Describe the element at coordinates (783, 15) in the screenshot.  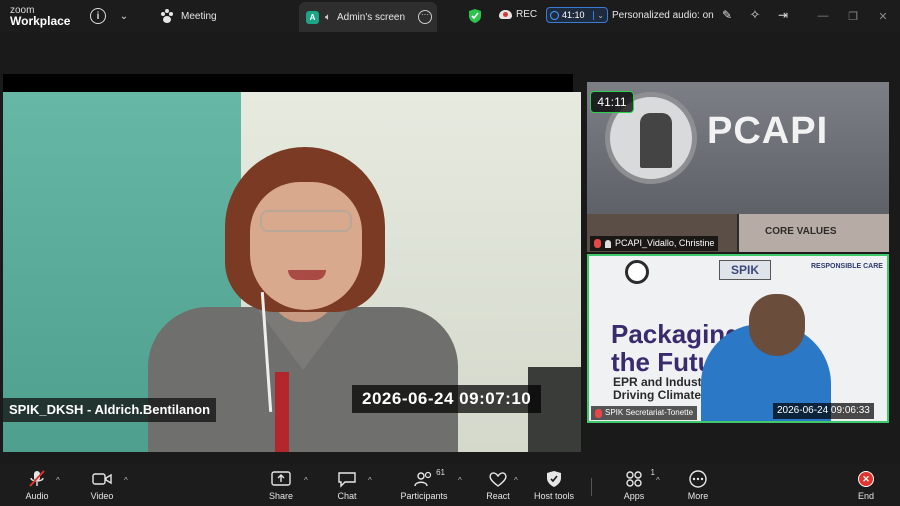
I see `exit-fullscreen-icon: ⇥` at that location.